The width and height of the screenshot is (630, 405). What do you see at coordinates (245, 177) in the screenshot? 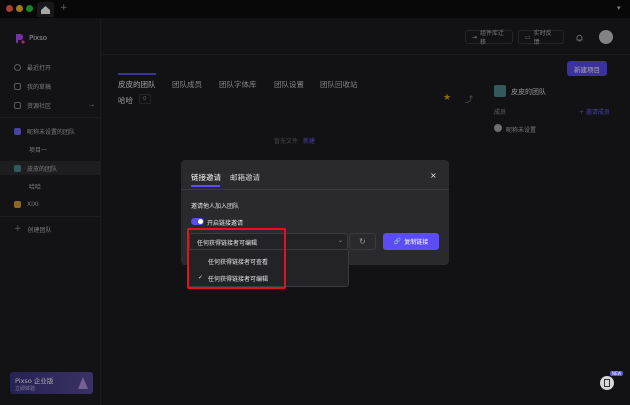
I see `tab-email-invite: 邮箱邀请` at bounding box center [245, 177].